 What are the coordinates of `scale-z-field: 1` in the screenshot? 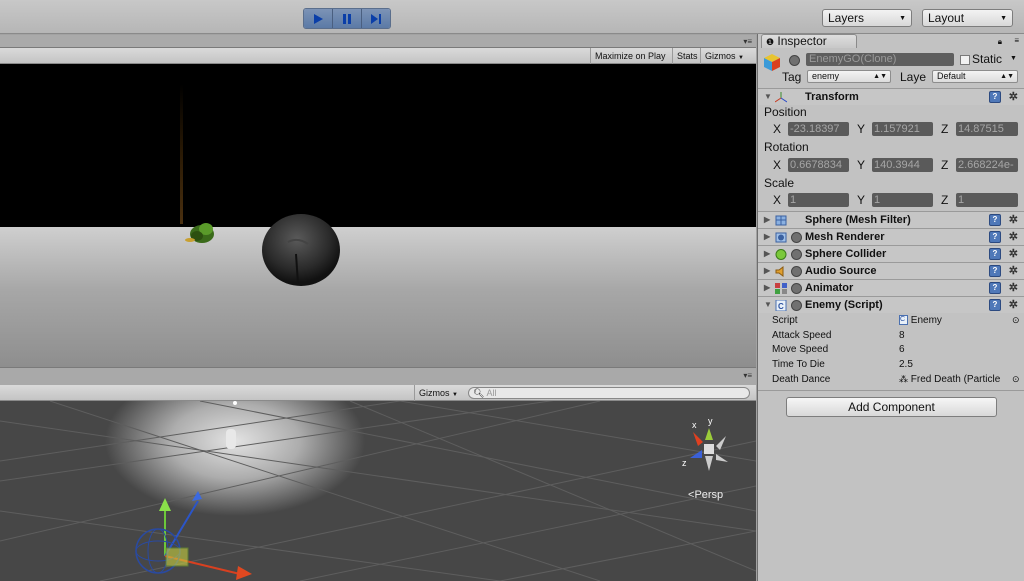 It's located at (987, 200).